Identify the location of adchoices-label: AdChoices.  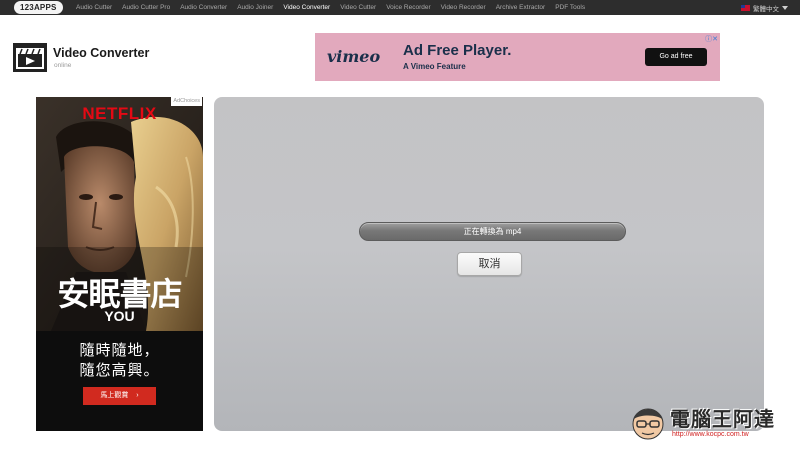
(186, 101).